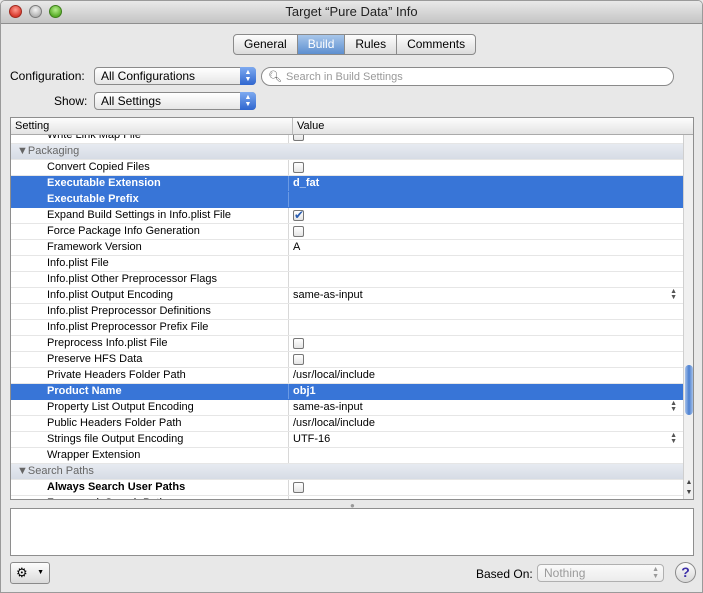 This screenshot has width=703, height=593. What do you see at coordinates (600, 573) in the screenshot?
I see `based-on-popup: Nothing ▲ ▼` at bounding box center [600, 573].